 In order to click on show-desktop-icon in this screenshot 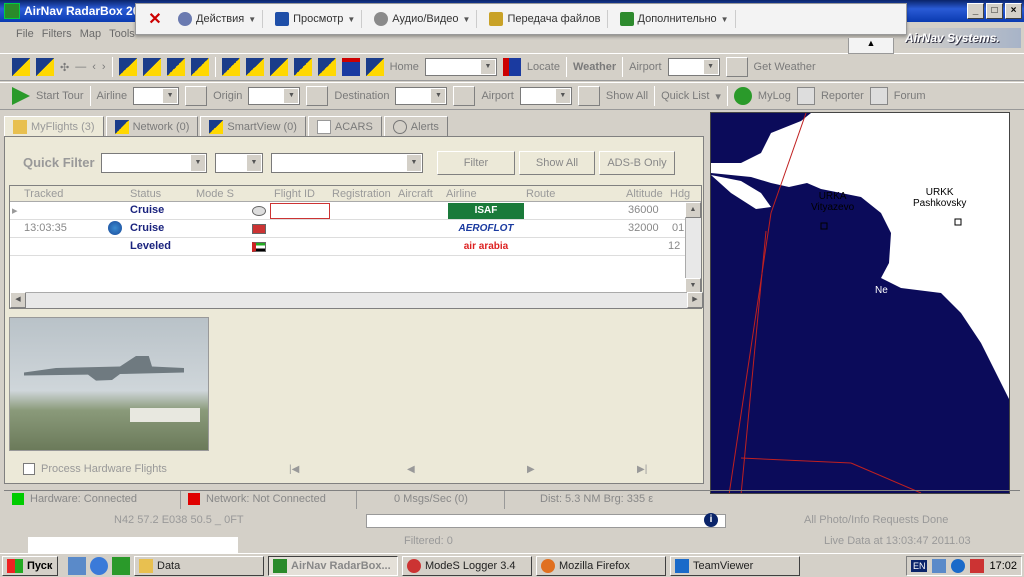, I will do `click(77, 565)`.